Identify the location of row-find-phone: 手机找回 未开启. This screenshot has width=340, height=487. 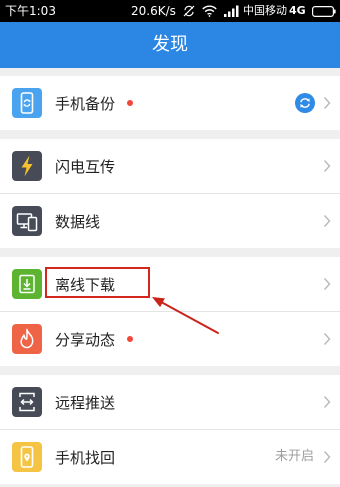
(170, 457).